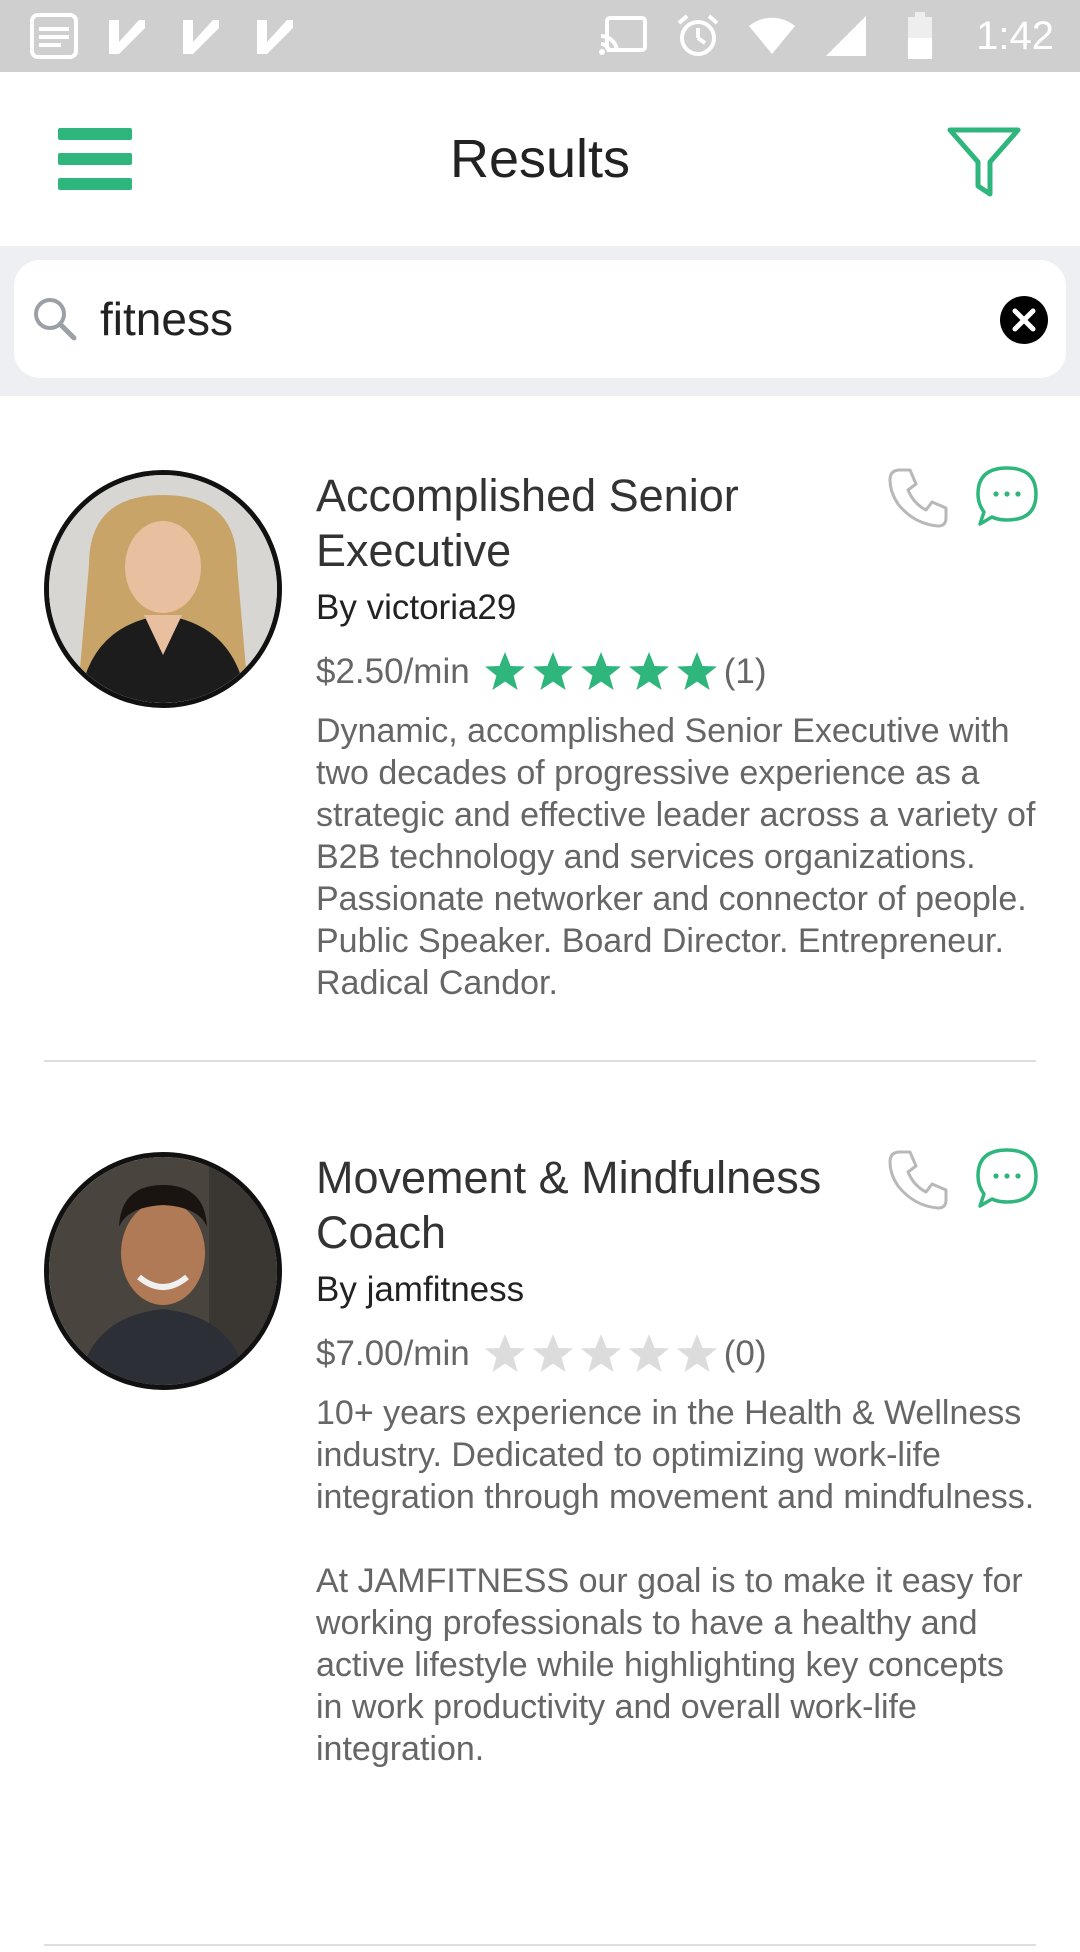  I want to click on filter-button, so click(984, 162).